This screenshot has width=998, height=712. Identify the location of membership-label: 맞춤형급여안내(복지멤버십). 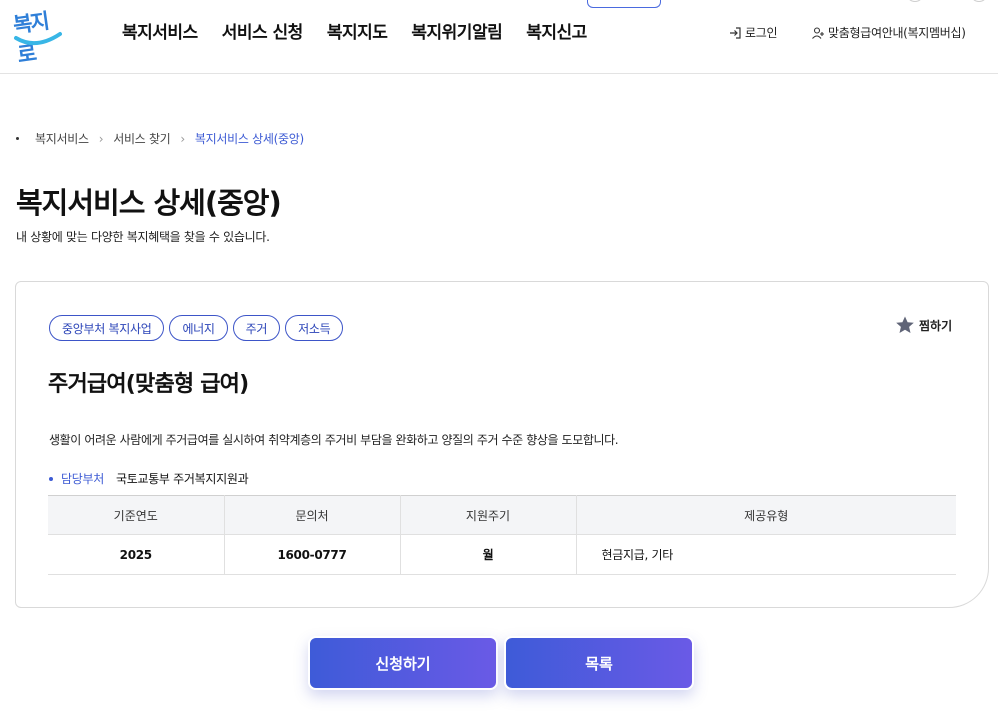
(897, 33).